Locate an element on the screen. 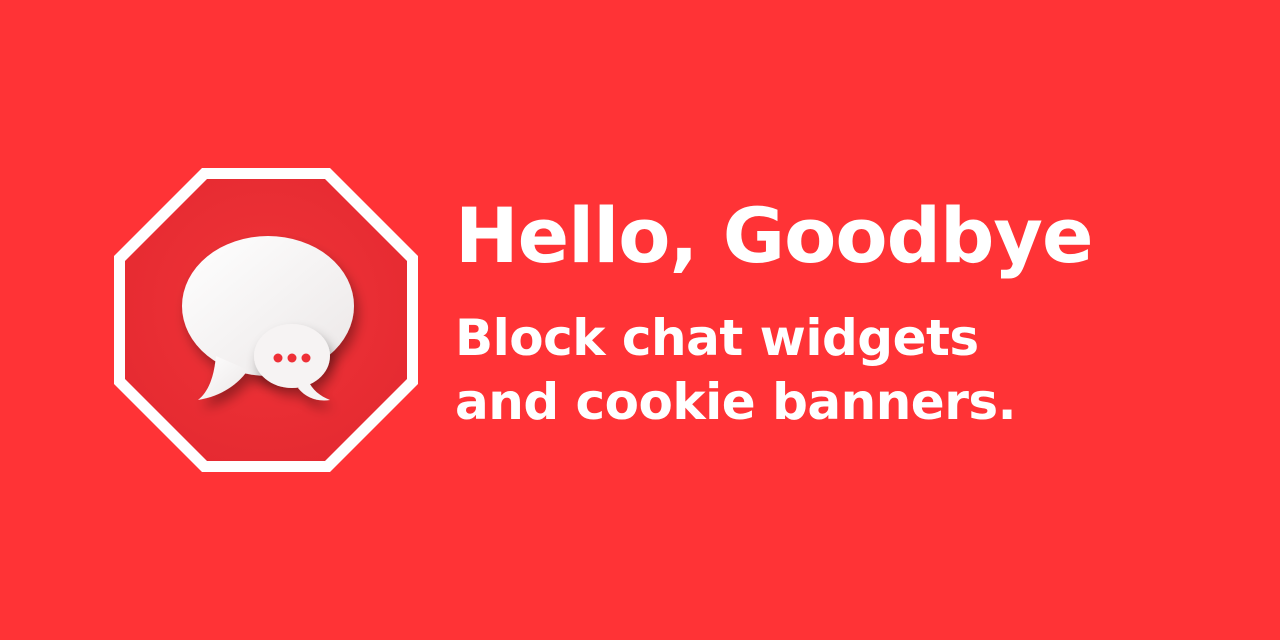 Image resolution: width=1280 pixels, height=640 pixels. tagline-line-1: Block chat widgets is located at coordinates (717, 338).